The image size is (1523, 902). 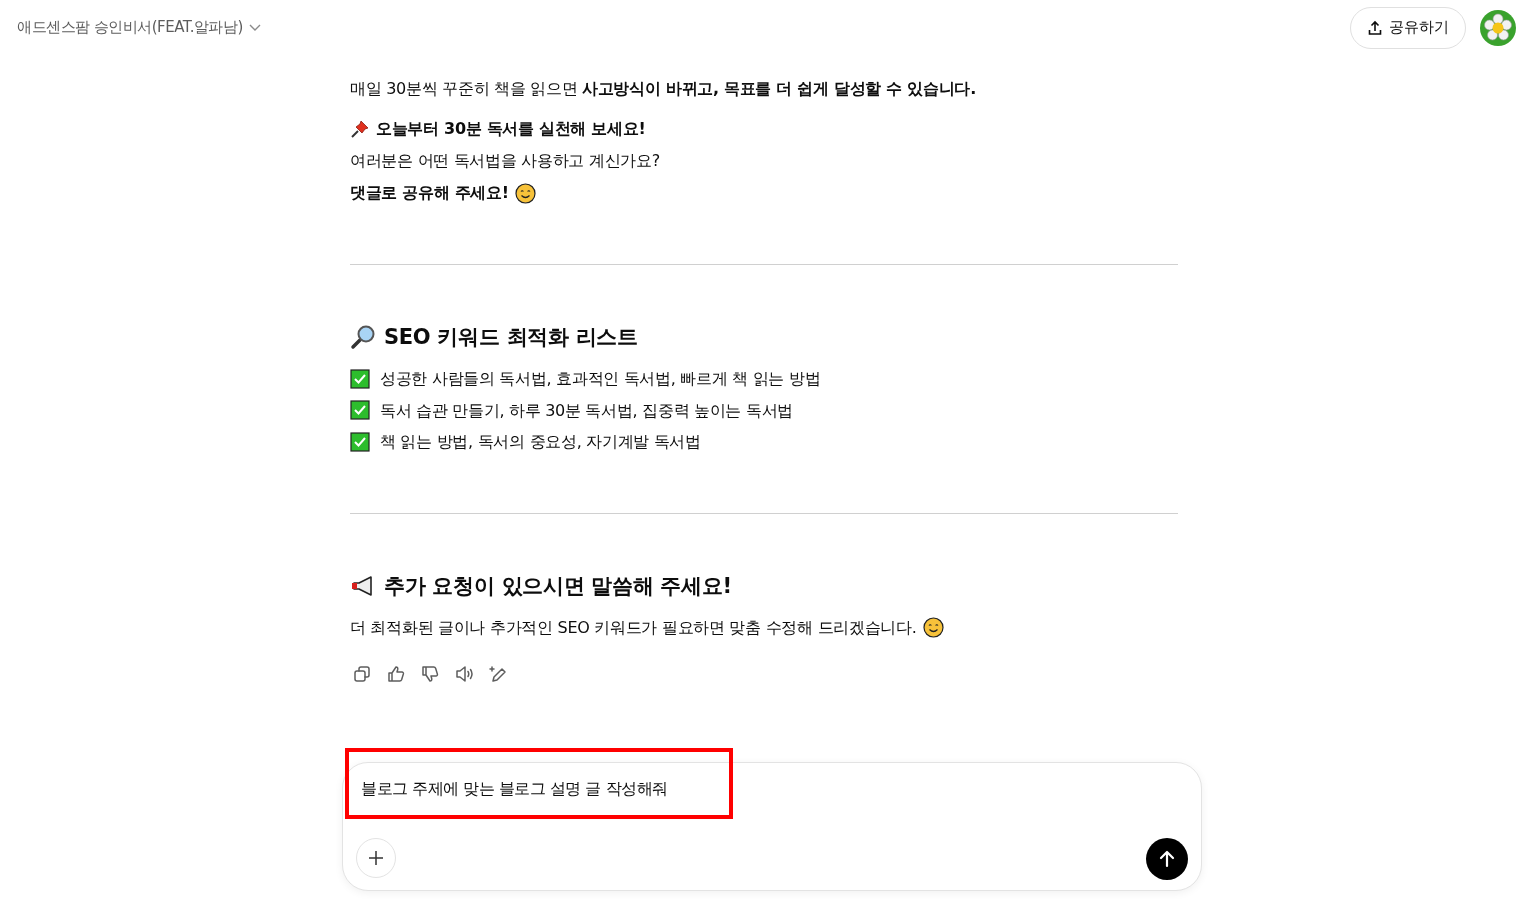 I want to click on magnifier-icon, so click(x=363, y=337).